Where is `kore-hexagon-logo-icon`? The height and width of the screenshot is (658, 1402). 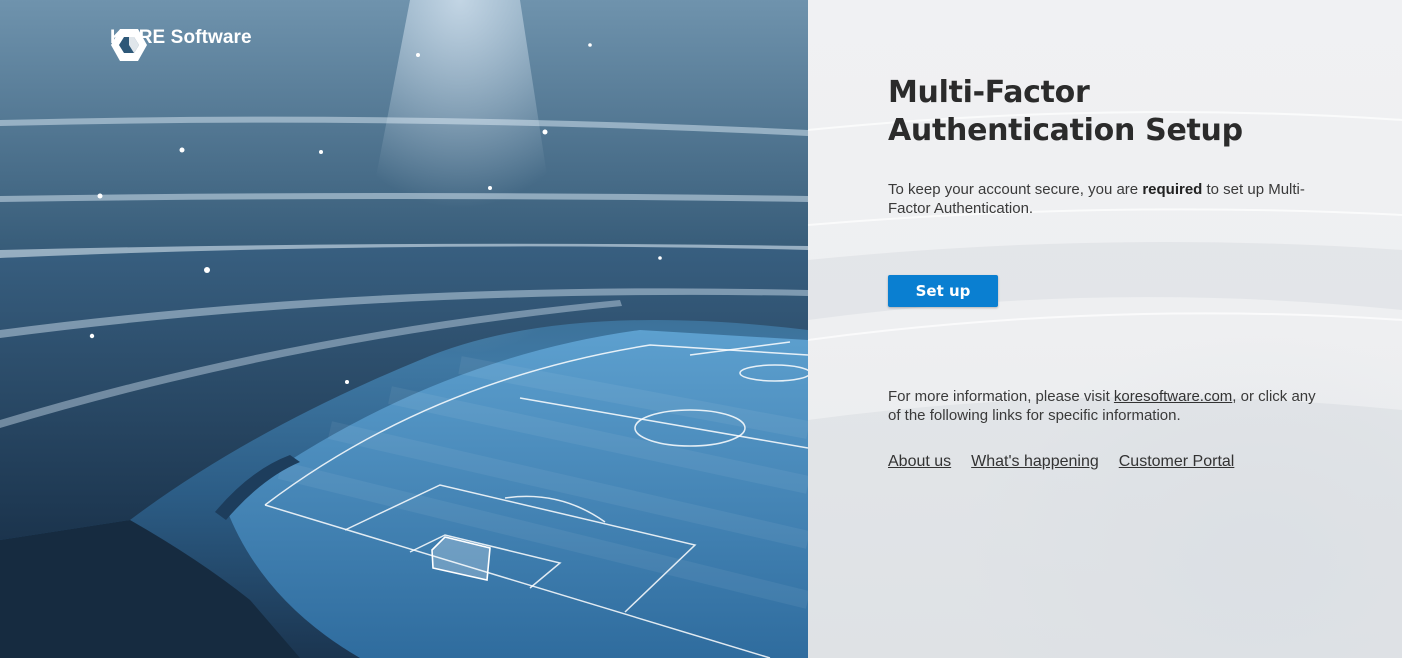 kore-hexagon-logo-icon is located at coordinates (129, 45).